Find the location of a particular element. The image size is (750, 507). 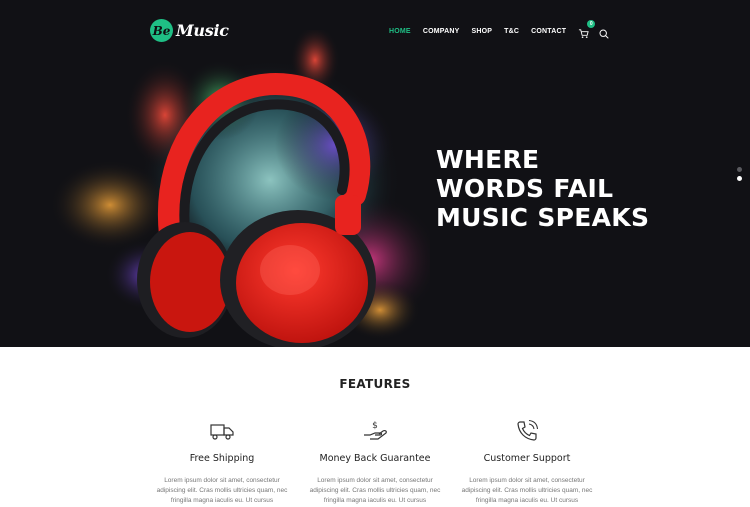

logo-badge: Be is located at coordinates (161, 30).